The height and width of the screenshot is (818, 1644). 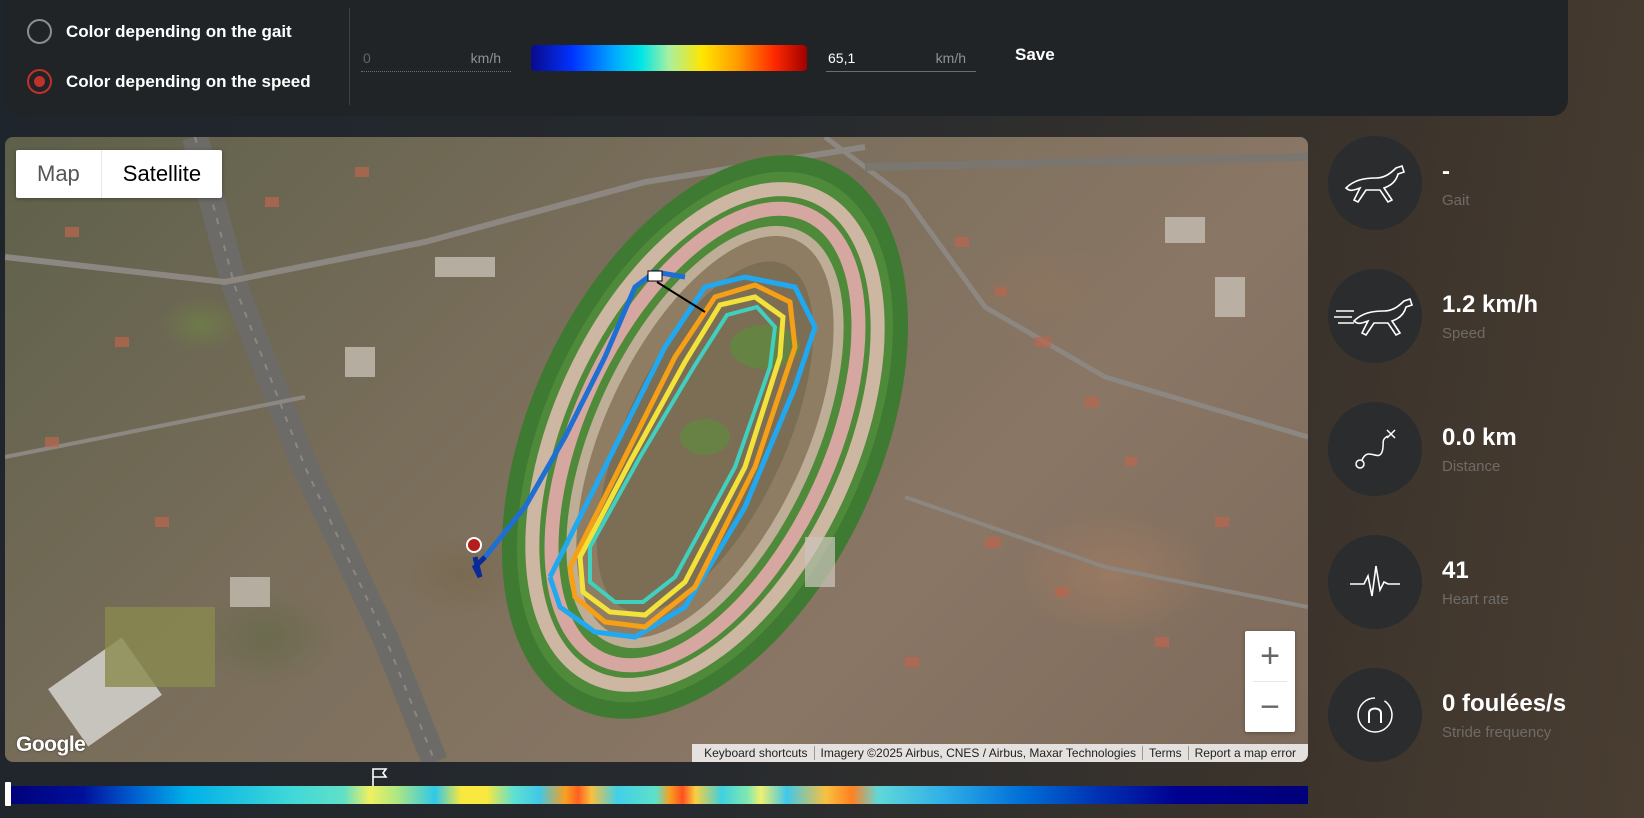 What do you see at coordinates (51, 744) in the screenshot?
I see `google-logo: Google` at bounding box center [51, 744].